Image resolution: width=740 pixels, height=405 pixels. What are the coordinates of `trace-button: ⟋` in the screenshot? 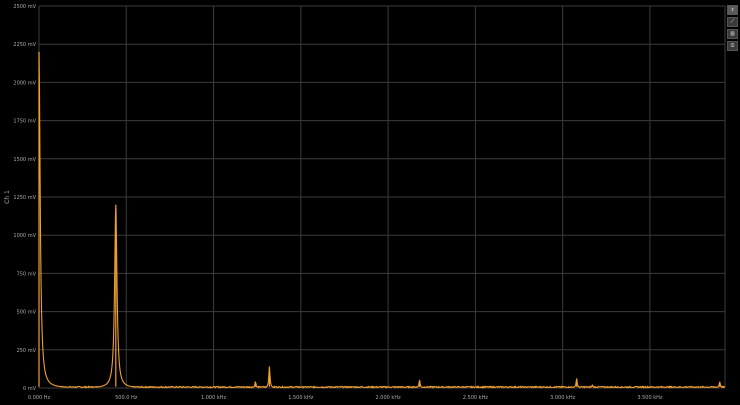 It's located at (732, 22).